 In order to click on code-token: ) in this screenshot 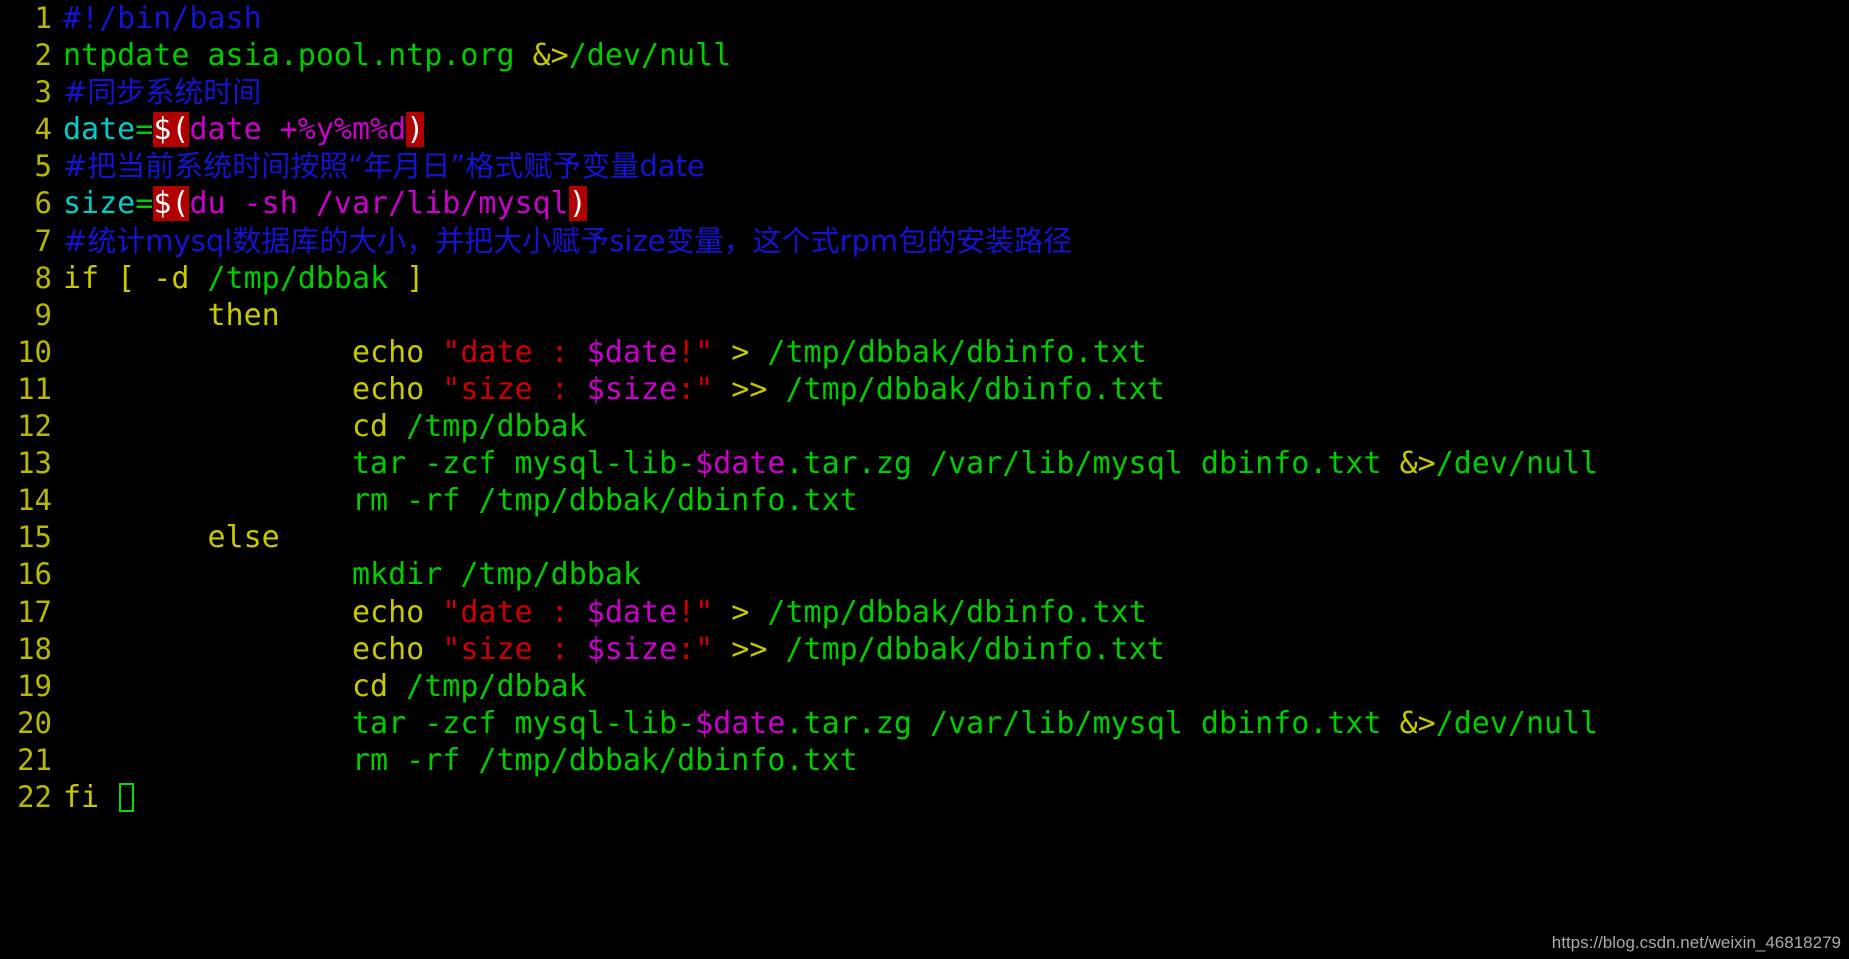, I will do `click(415, 130)`.